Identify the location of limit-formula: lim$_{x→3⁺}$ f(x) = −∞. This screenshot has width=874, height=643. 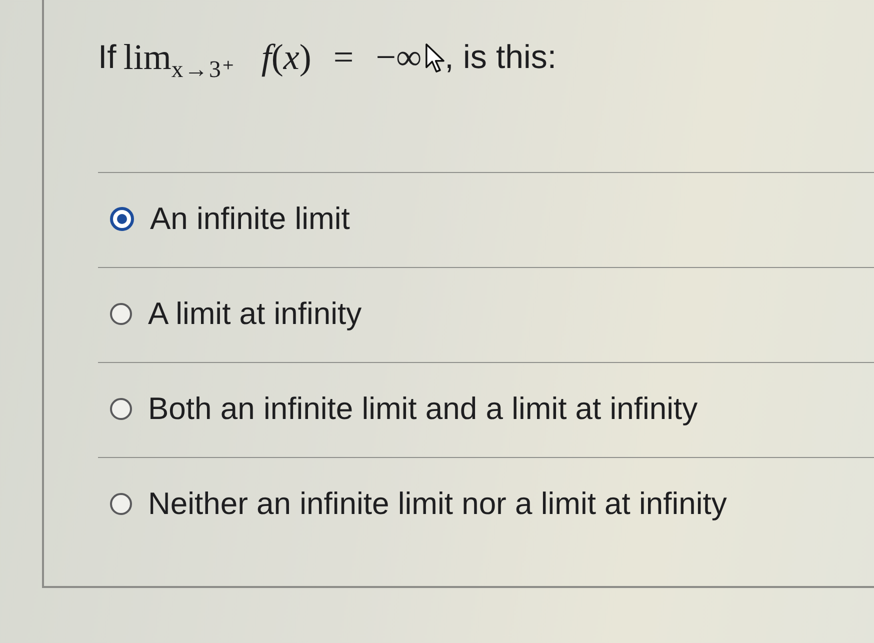
(272, 61).